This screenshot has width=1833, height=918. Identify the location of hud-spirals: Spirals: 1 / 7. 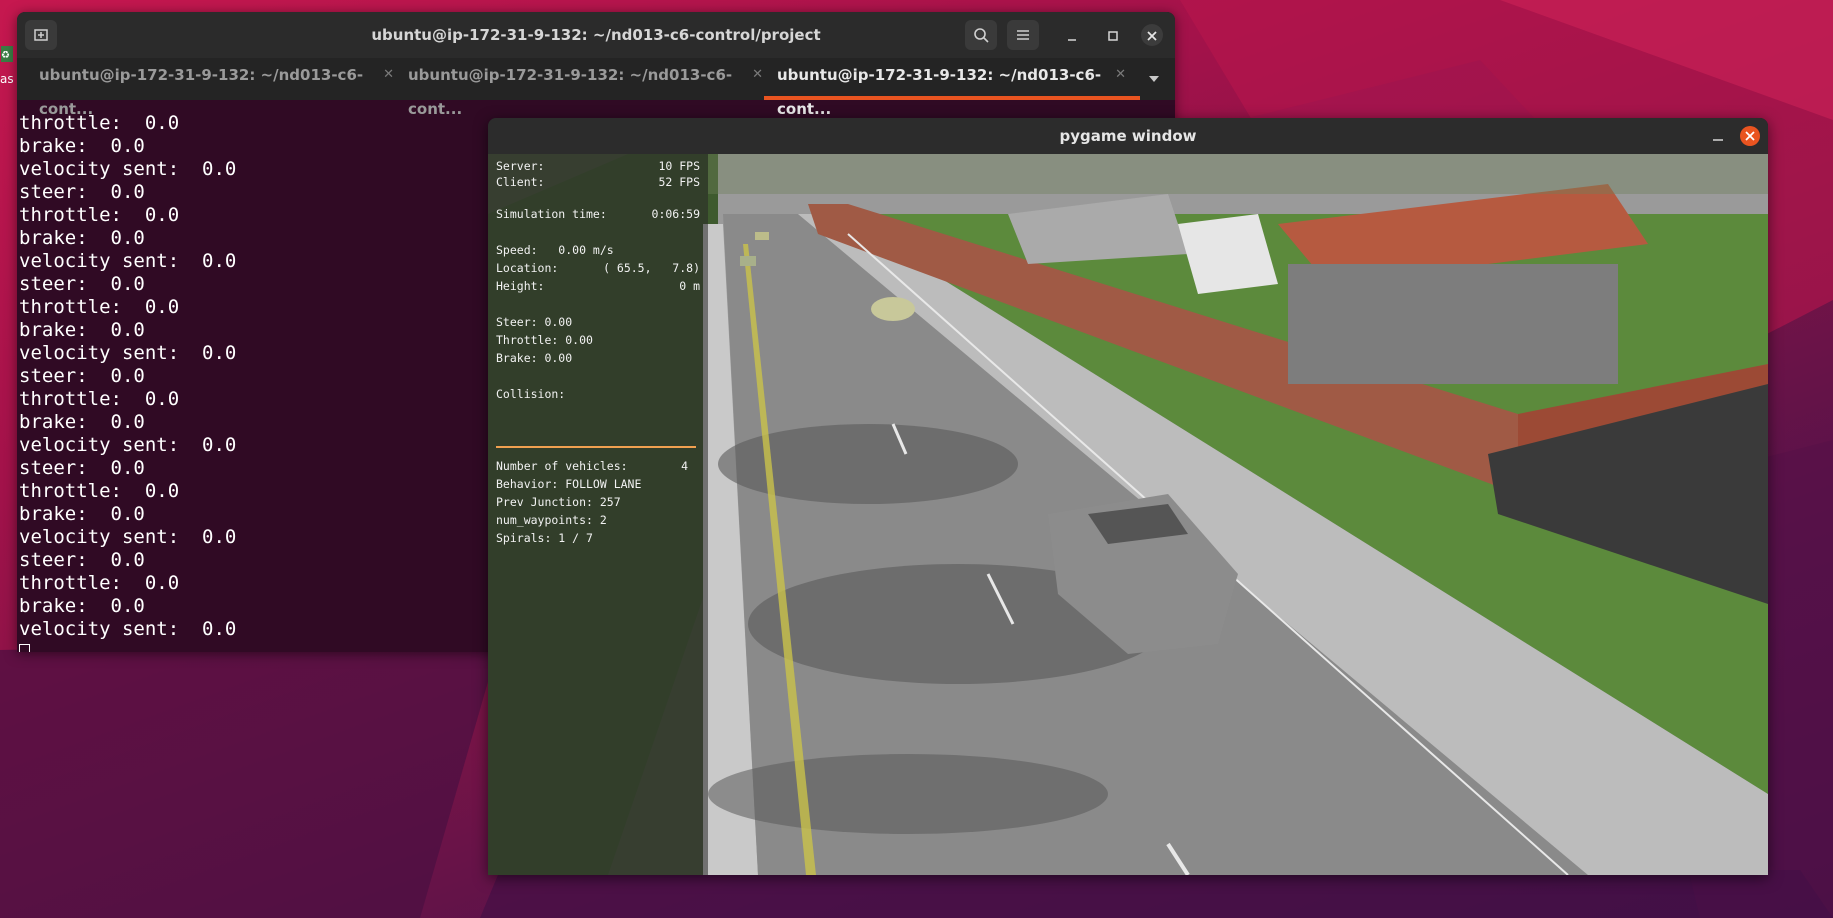
(544, 538).